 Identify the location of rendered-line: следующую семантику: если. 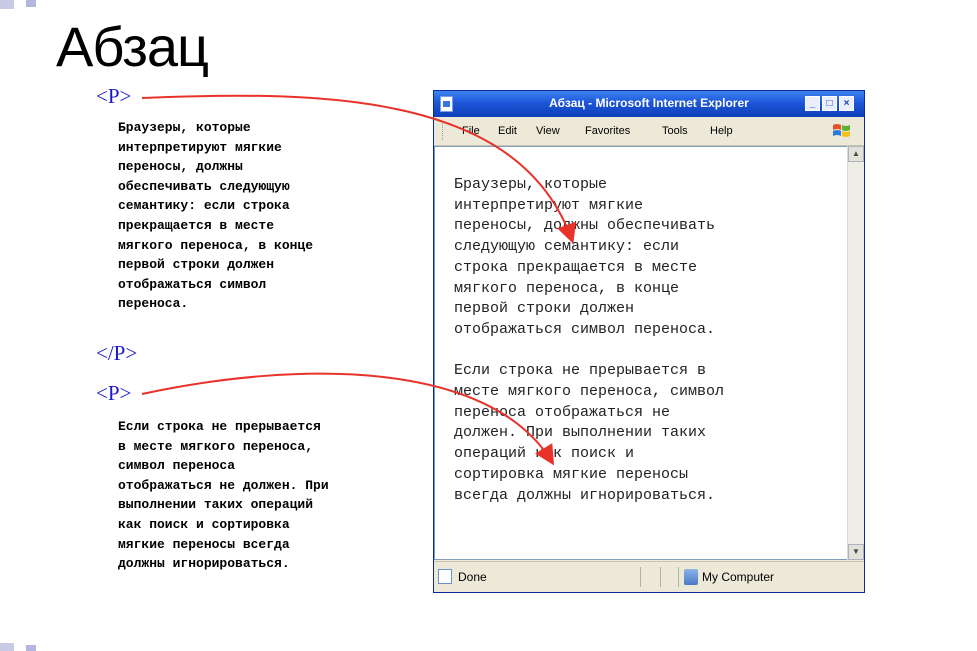
(567, 247).